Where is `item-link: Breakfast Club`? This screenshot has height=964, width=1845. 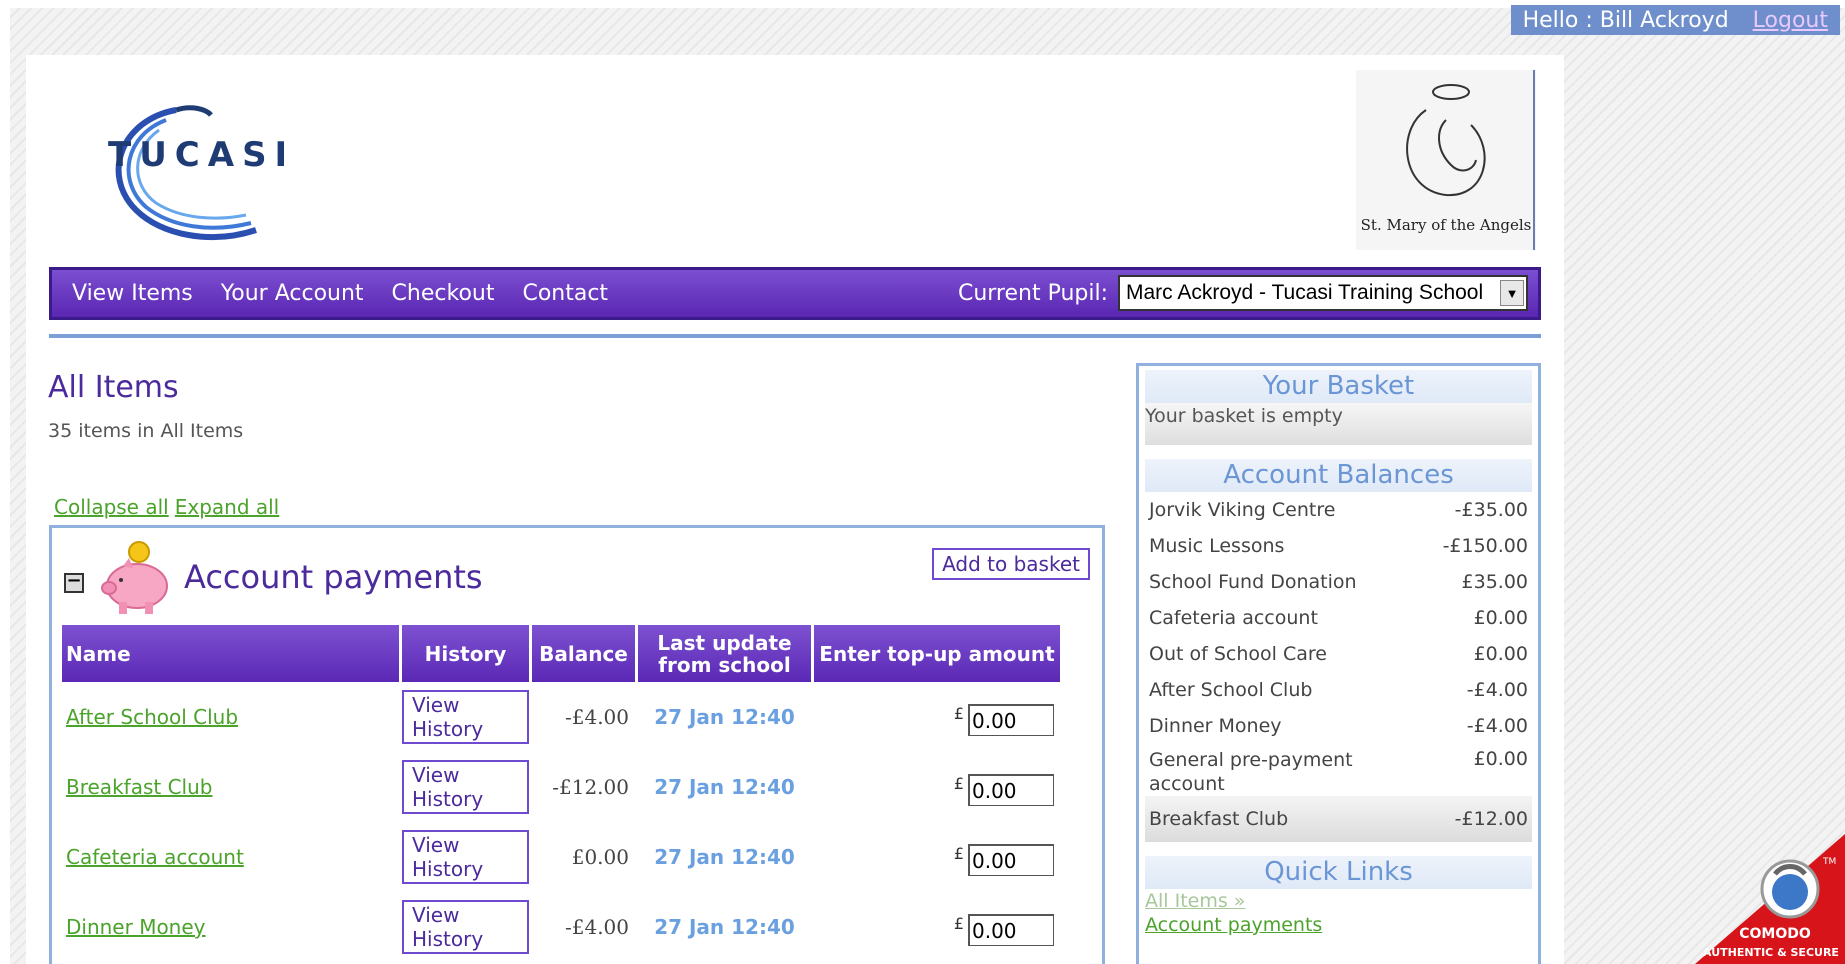 item-link: Breakfast Club is located at coordinates (139, 787).